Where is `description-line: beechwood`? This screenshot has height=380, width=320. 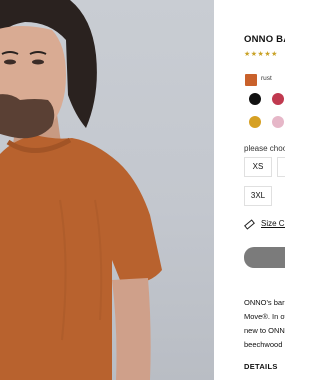 description-line: beechwood is located at coordinates (263, 344).